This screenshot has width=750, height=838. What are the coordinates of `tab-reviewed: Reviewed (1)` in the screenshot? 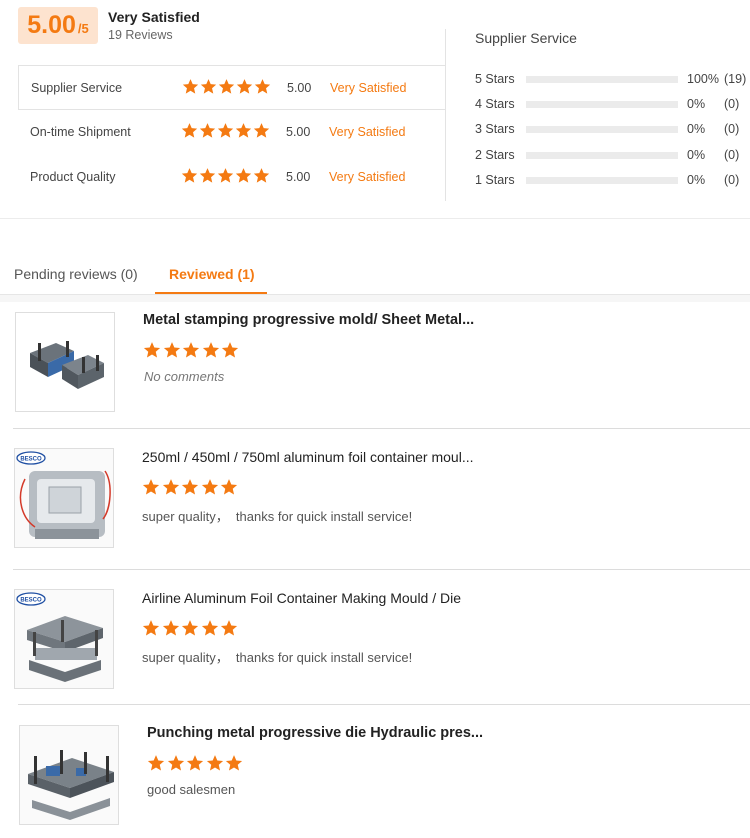 It's located at (212, 274).